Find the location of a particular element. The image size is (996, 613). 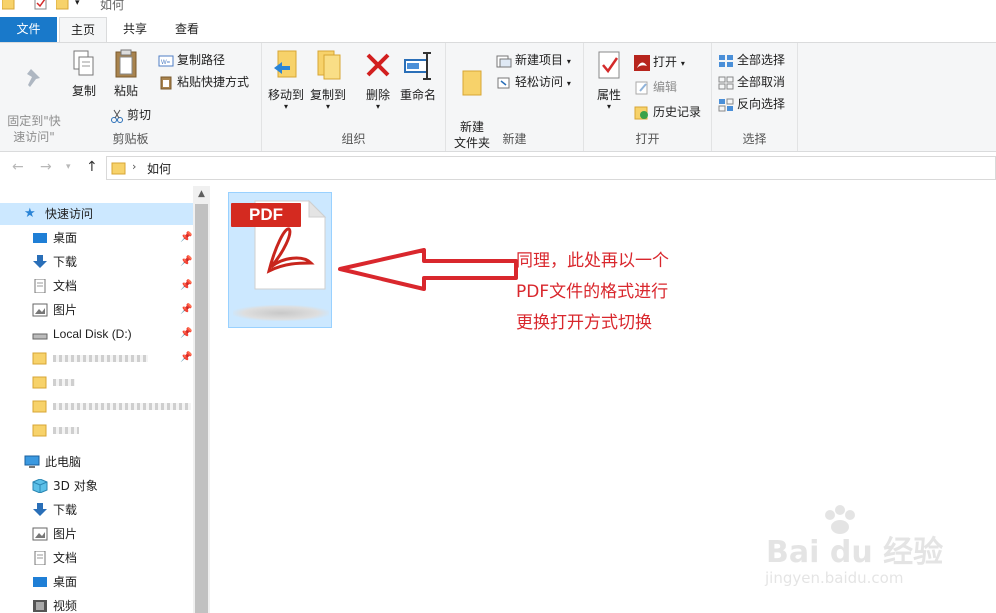

delete-button: 删除 ▾ is located at coordinates (378, 80).